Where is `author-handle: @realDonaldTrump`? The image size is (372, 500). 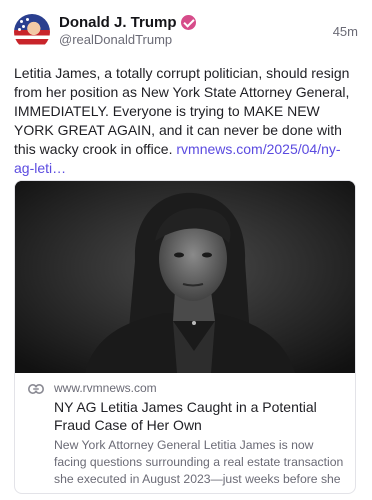 author-handle: @realDonaldTrump is located at coordinates (115, 39).